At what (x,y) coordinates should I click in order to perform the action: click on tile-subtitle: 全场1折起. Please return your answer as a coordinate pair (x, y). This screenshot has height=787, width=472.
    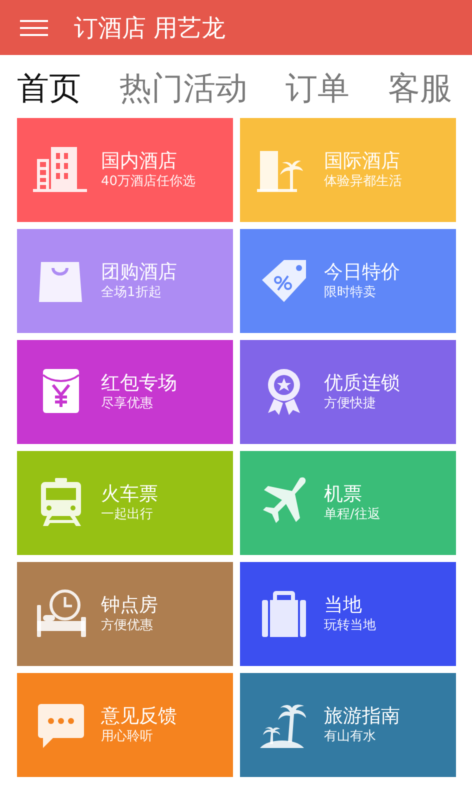
    Looking at the image, I should click on (131, 293).